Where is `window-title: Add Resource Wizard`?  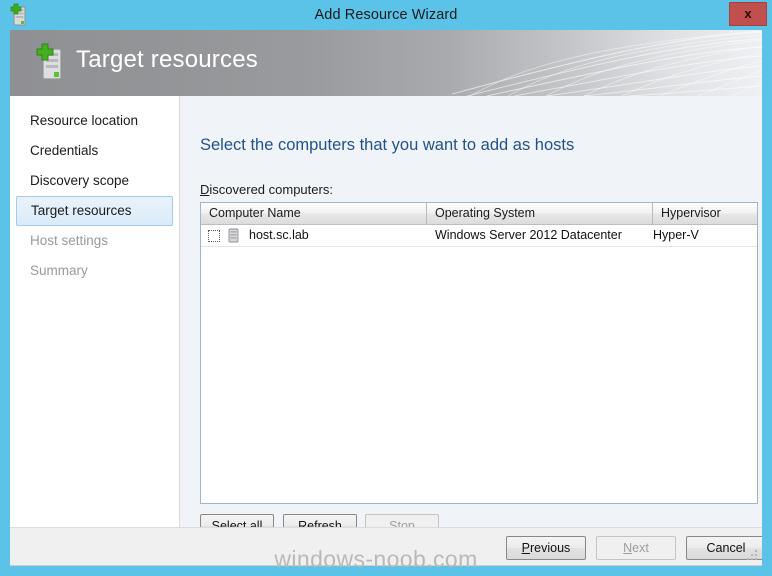
window-title: Add Resource Wizard is located at coordinates (386, 15).